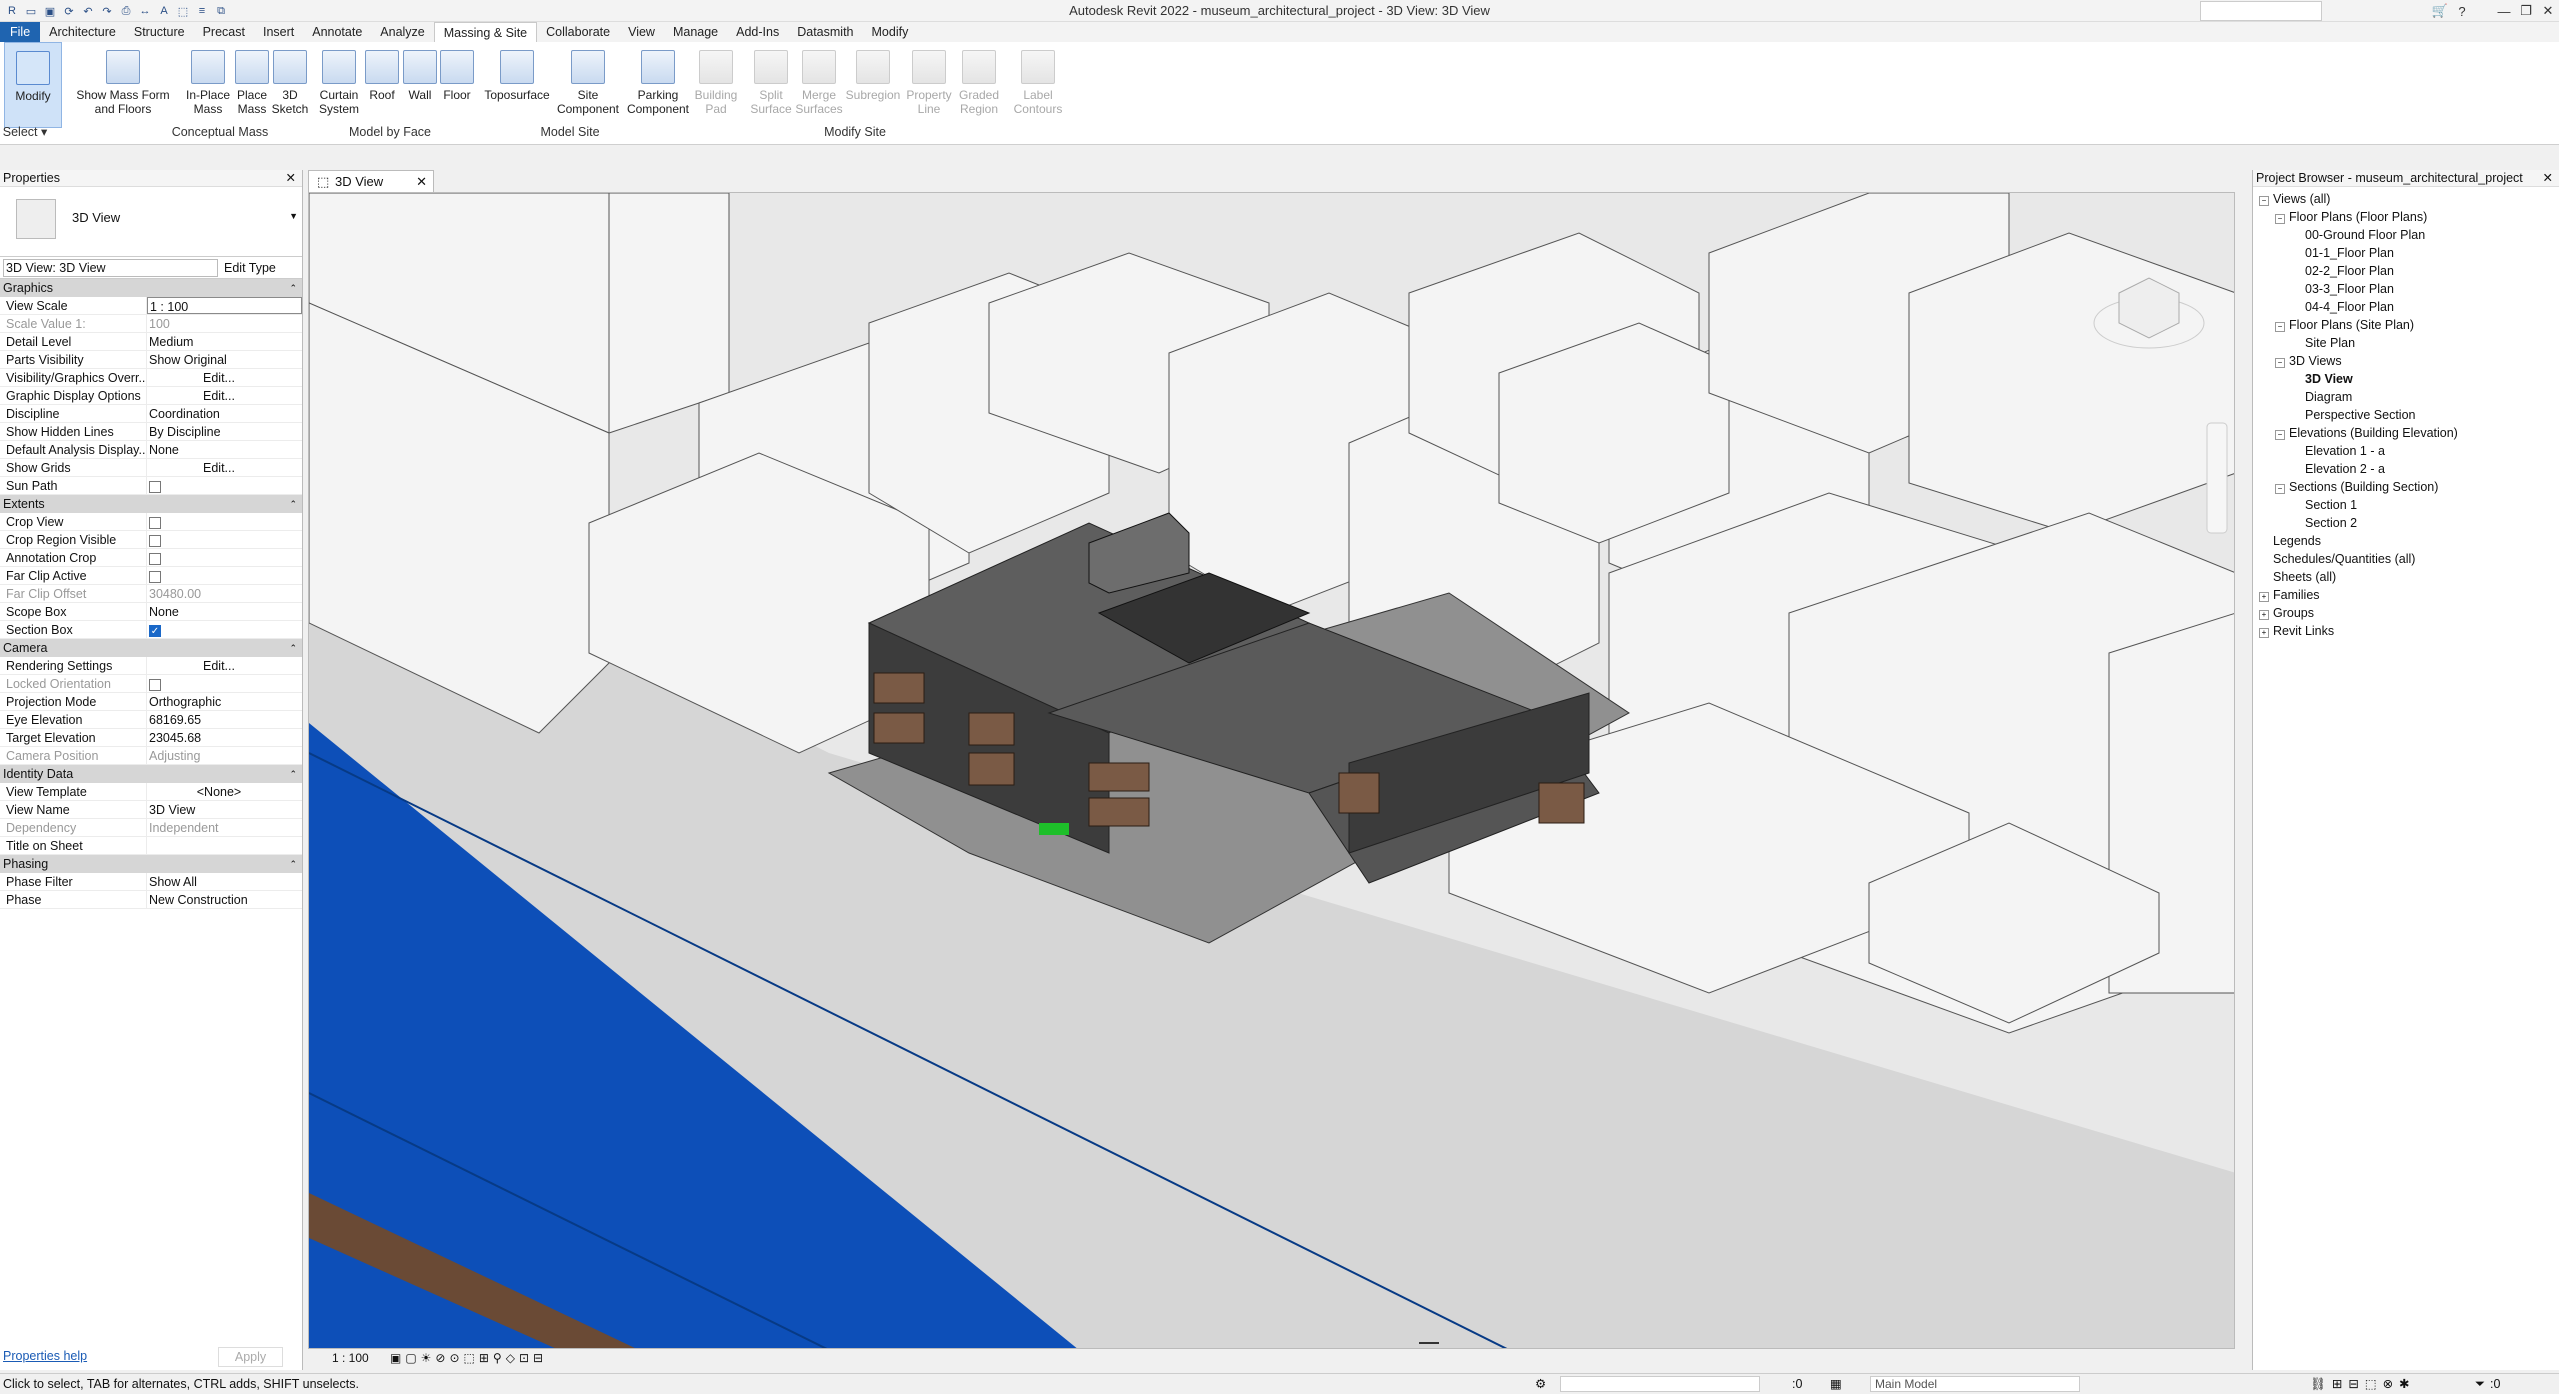 The width and height of the screenshot is (2559, 1394). Describe the element at coordinates (2342, 307) in the screenshot. I see `browser-item: 04-4_Floor Plan` at that location.